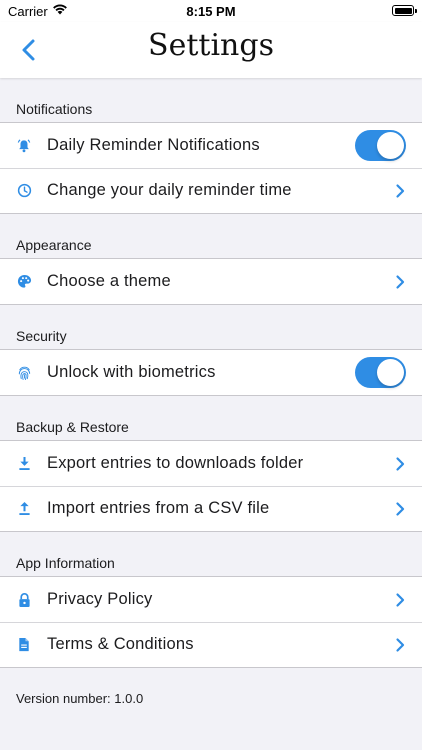 The image size is (422, 750). Describe the element at coordinates (109, 281) in the screenshot. I see `settings-row-label: Choose a theme` at that location.